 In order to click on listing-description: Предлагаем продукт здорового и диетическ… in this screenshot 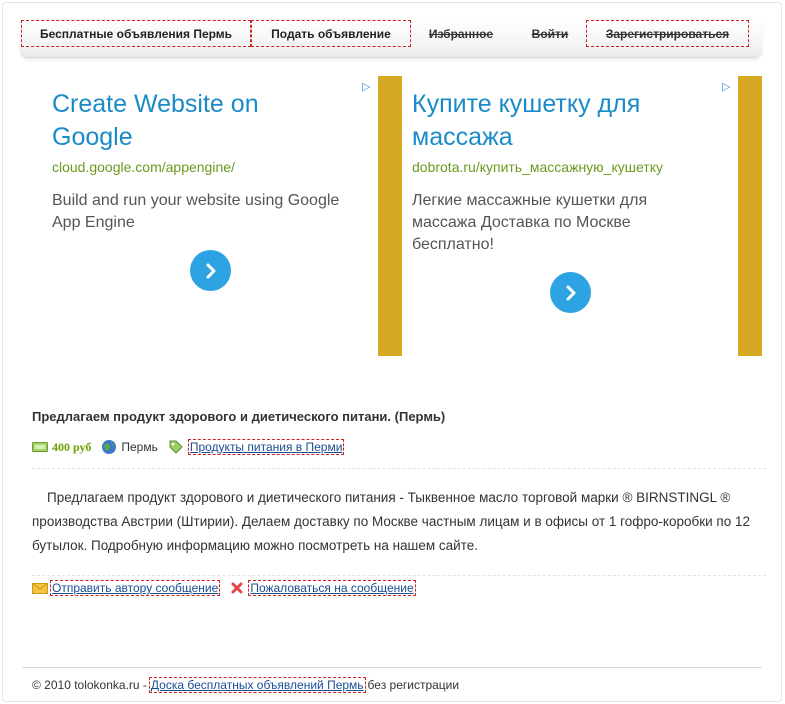, I will do `click(391, 521)`.